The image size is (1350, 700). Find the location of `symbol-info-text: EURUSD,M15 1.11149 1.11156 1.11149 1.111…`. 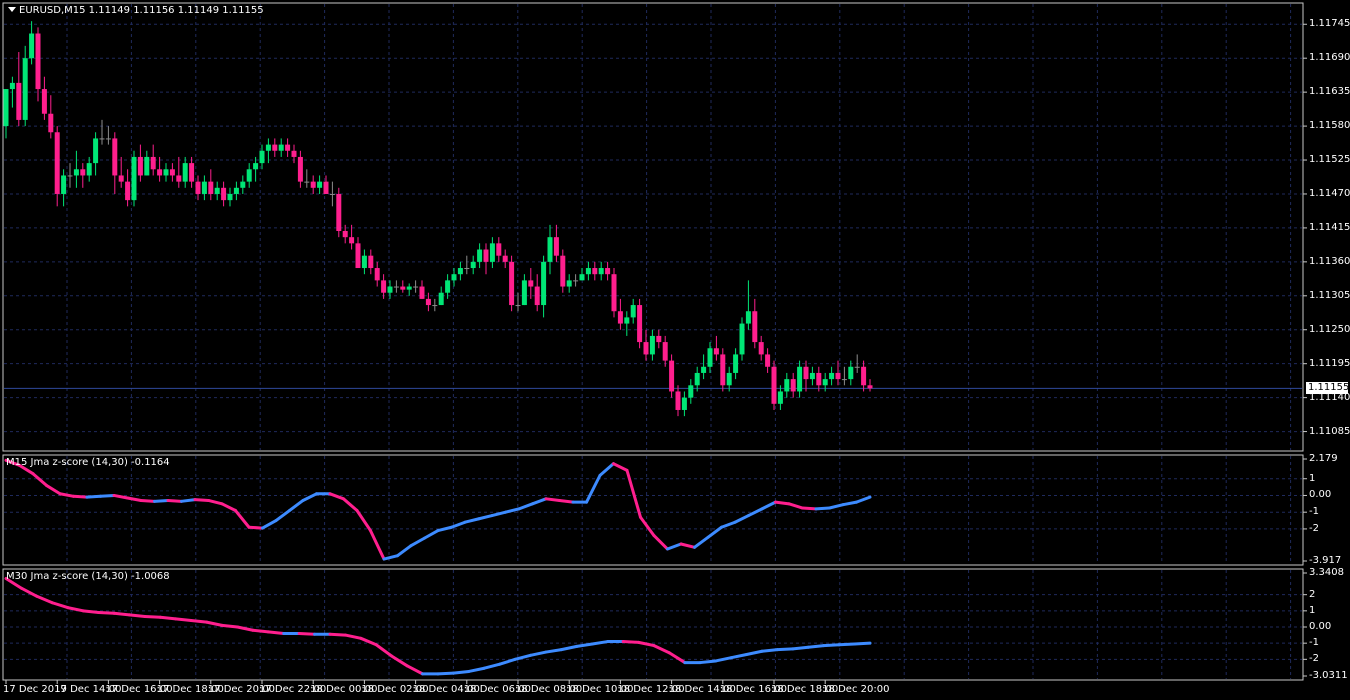

symbol-info-text: EURUSD,M15 1.11149 1.11156 1.11149 1.111… is located at coordinates (141, 10).